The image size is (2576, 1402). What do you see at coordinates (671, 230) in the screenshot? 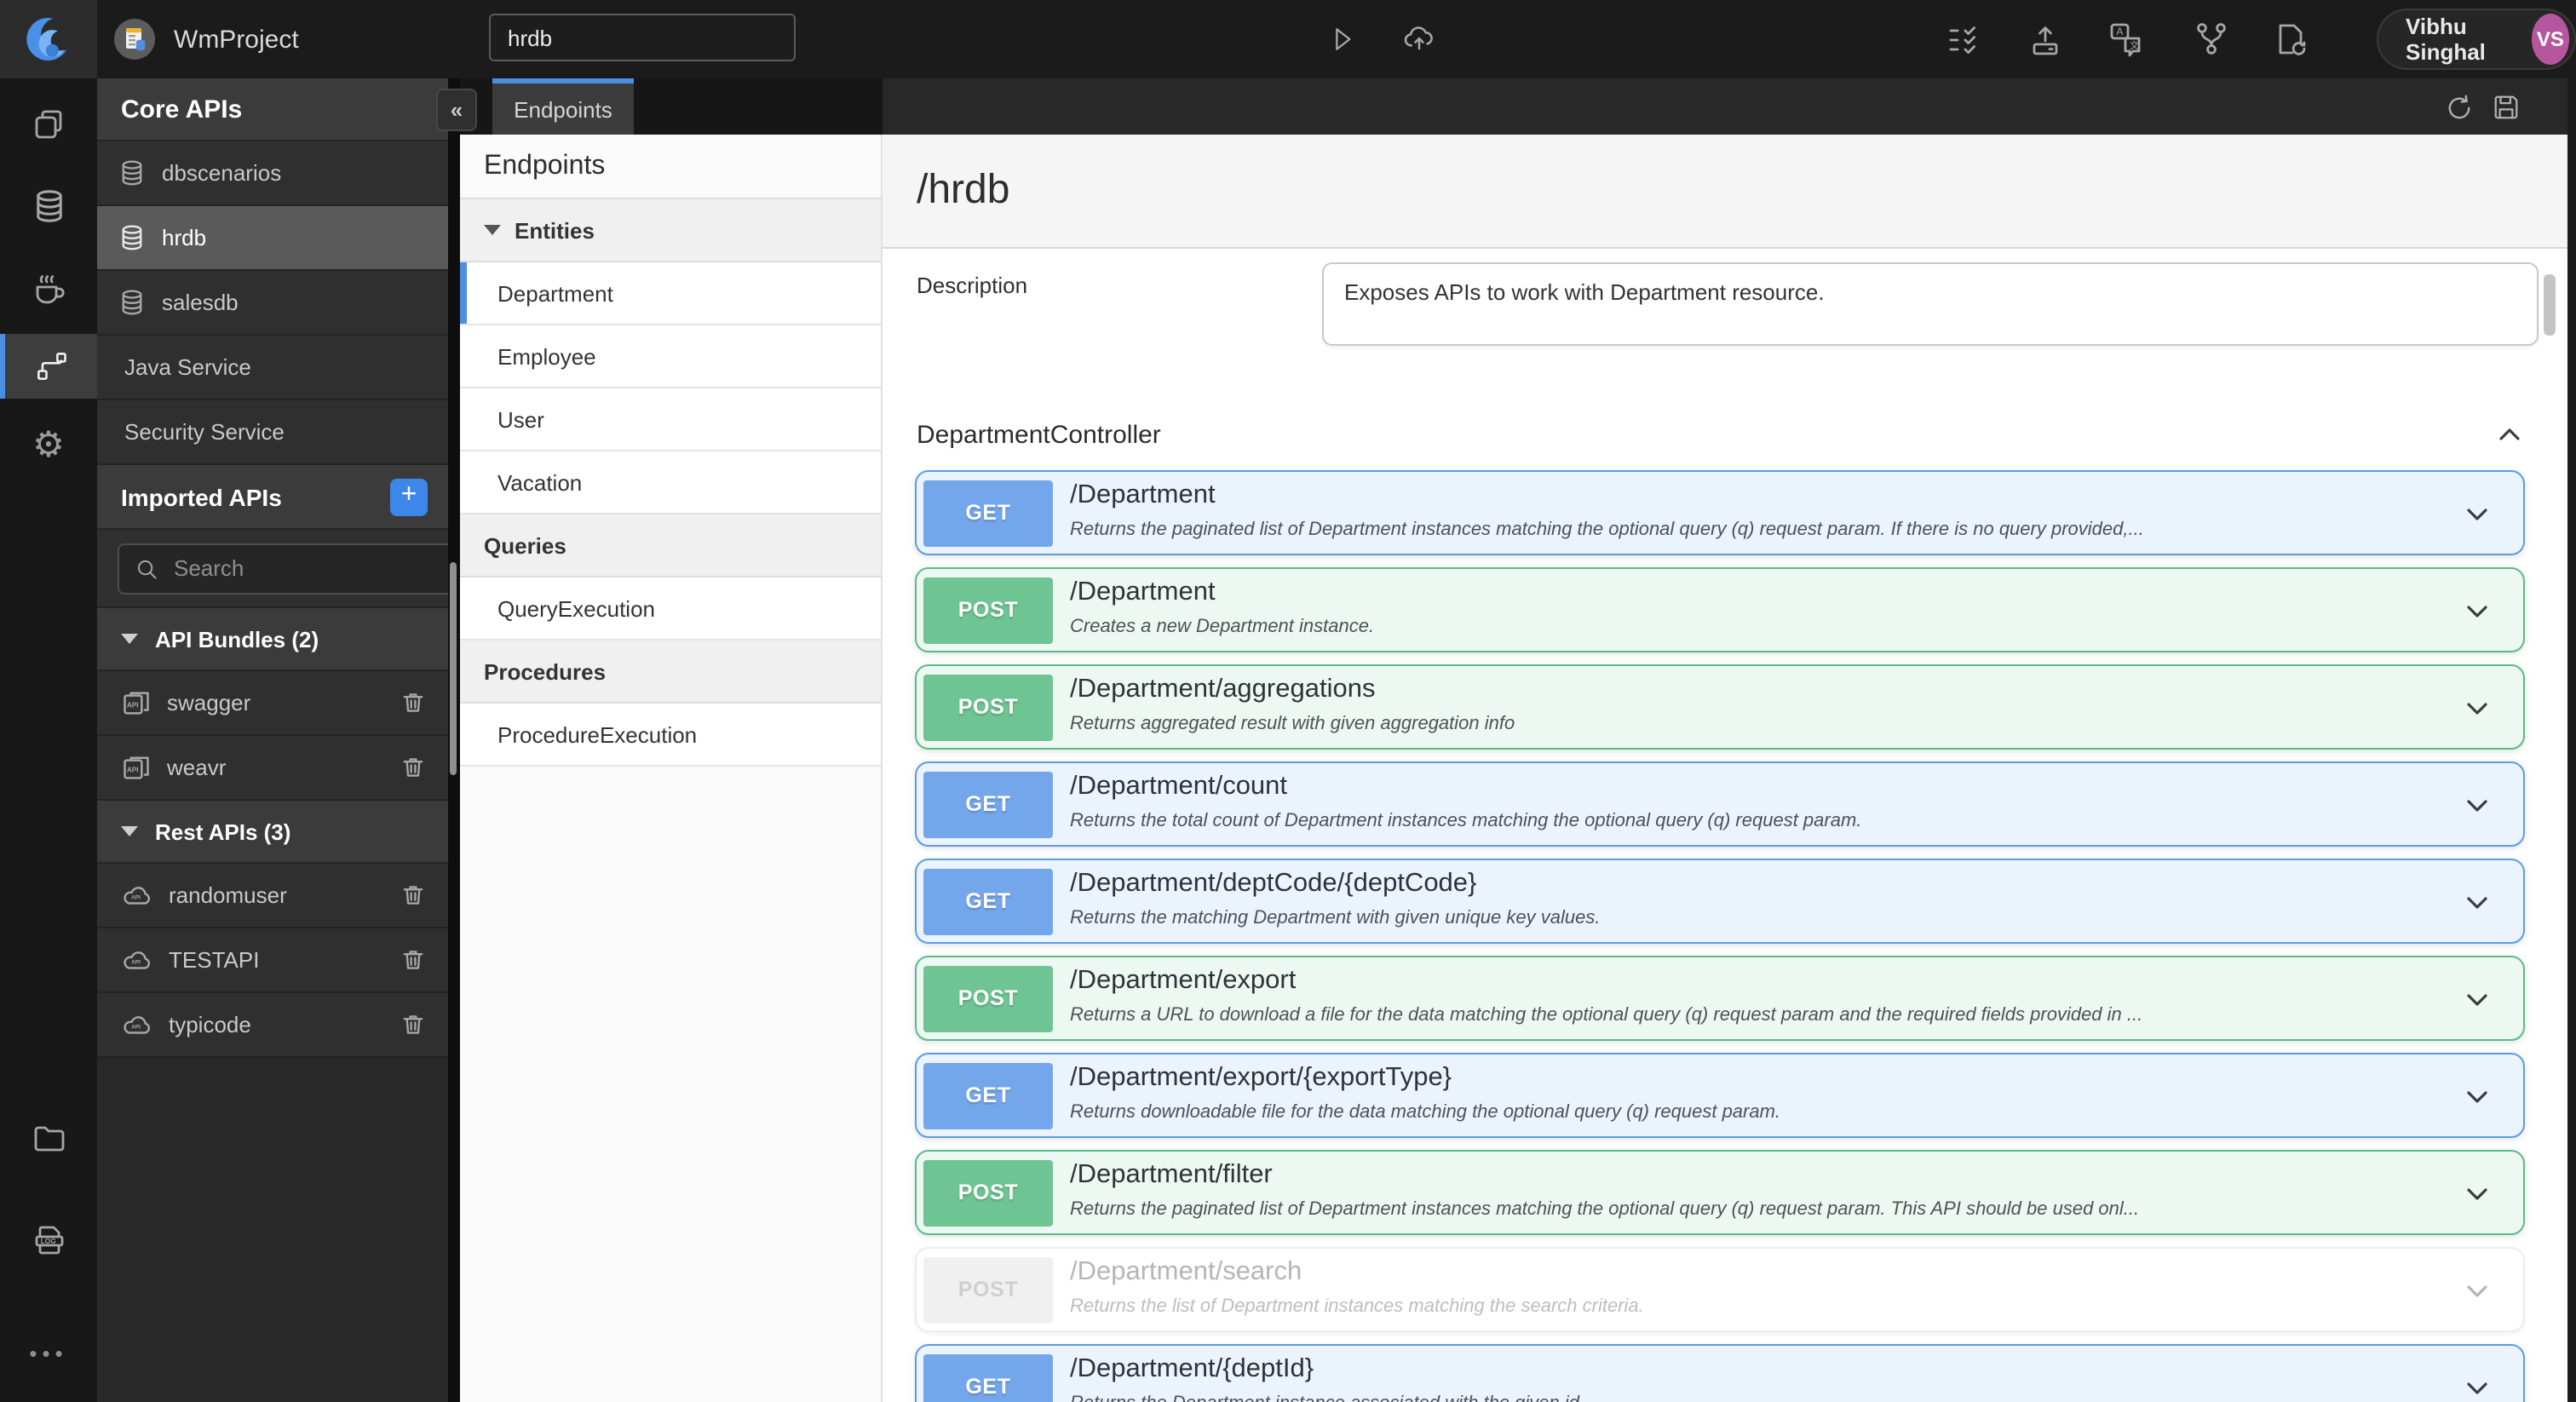
I see `section-entities: Entities` at bounding box center [671, 230].